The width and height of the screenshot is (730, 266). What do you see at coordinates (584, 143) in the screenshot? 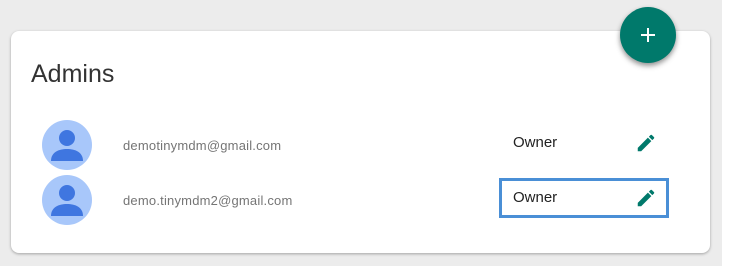
I see `role-selector: Owner` at bounding box center [584, 143].